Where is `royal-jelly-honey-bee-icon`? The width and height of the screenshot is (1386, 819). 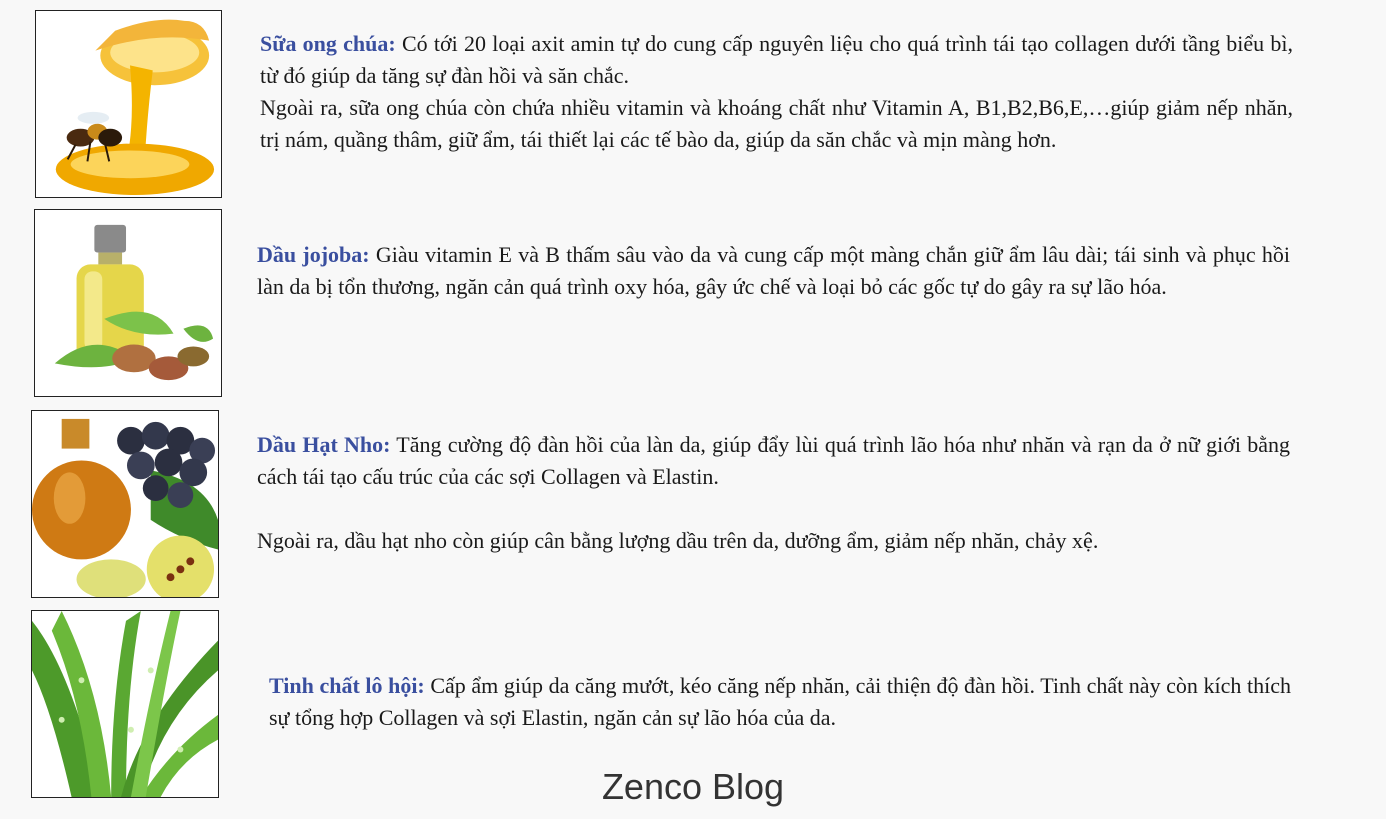 royal-jelly-honey-bee-icon is located at coordinates (128, 104).